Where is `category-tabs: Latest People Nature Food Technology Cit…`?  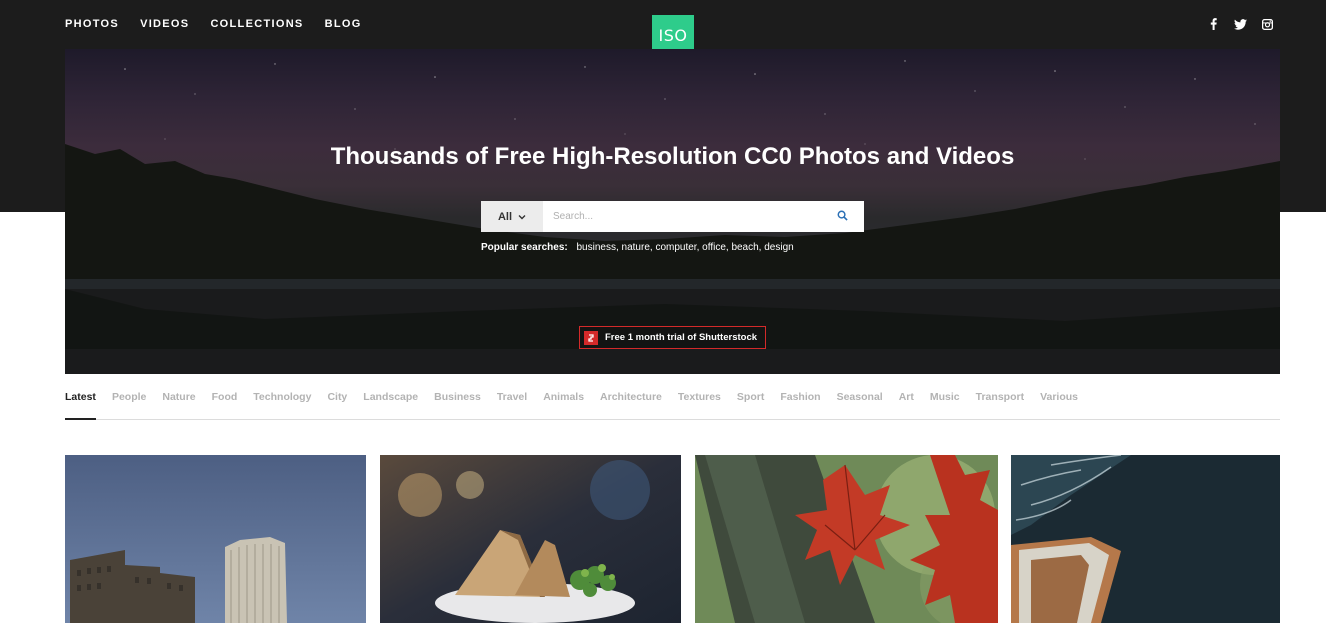 category-tabs: Latest People Nature Food Technology Cit… is located at coordinates (672, 405).